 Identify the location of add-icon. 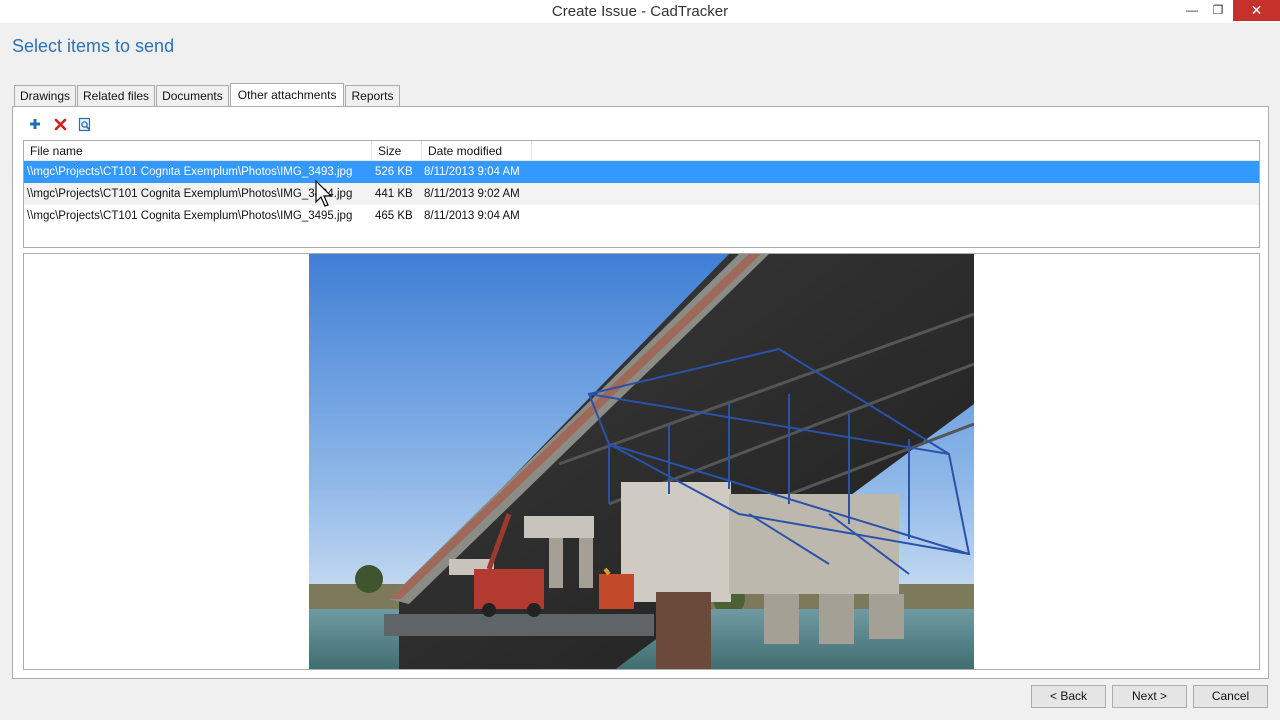
(35, 124).